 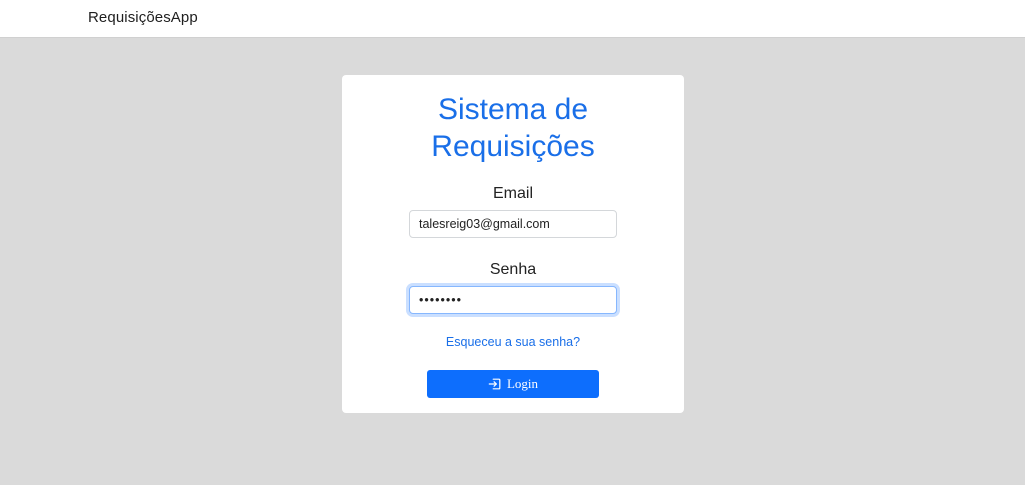 I want to click on box-arrow-in-right-icon, so click(x=495, y=384).